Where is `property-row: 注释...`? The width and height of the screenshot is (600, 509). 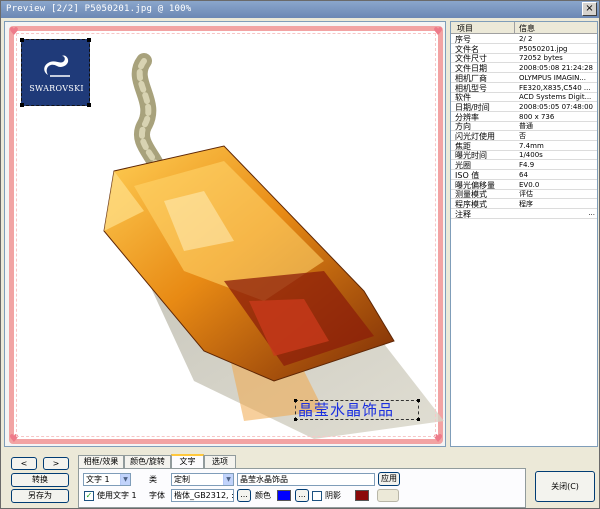 property-row: 注释... is located at coordinates (524, 214).